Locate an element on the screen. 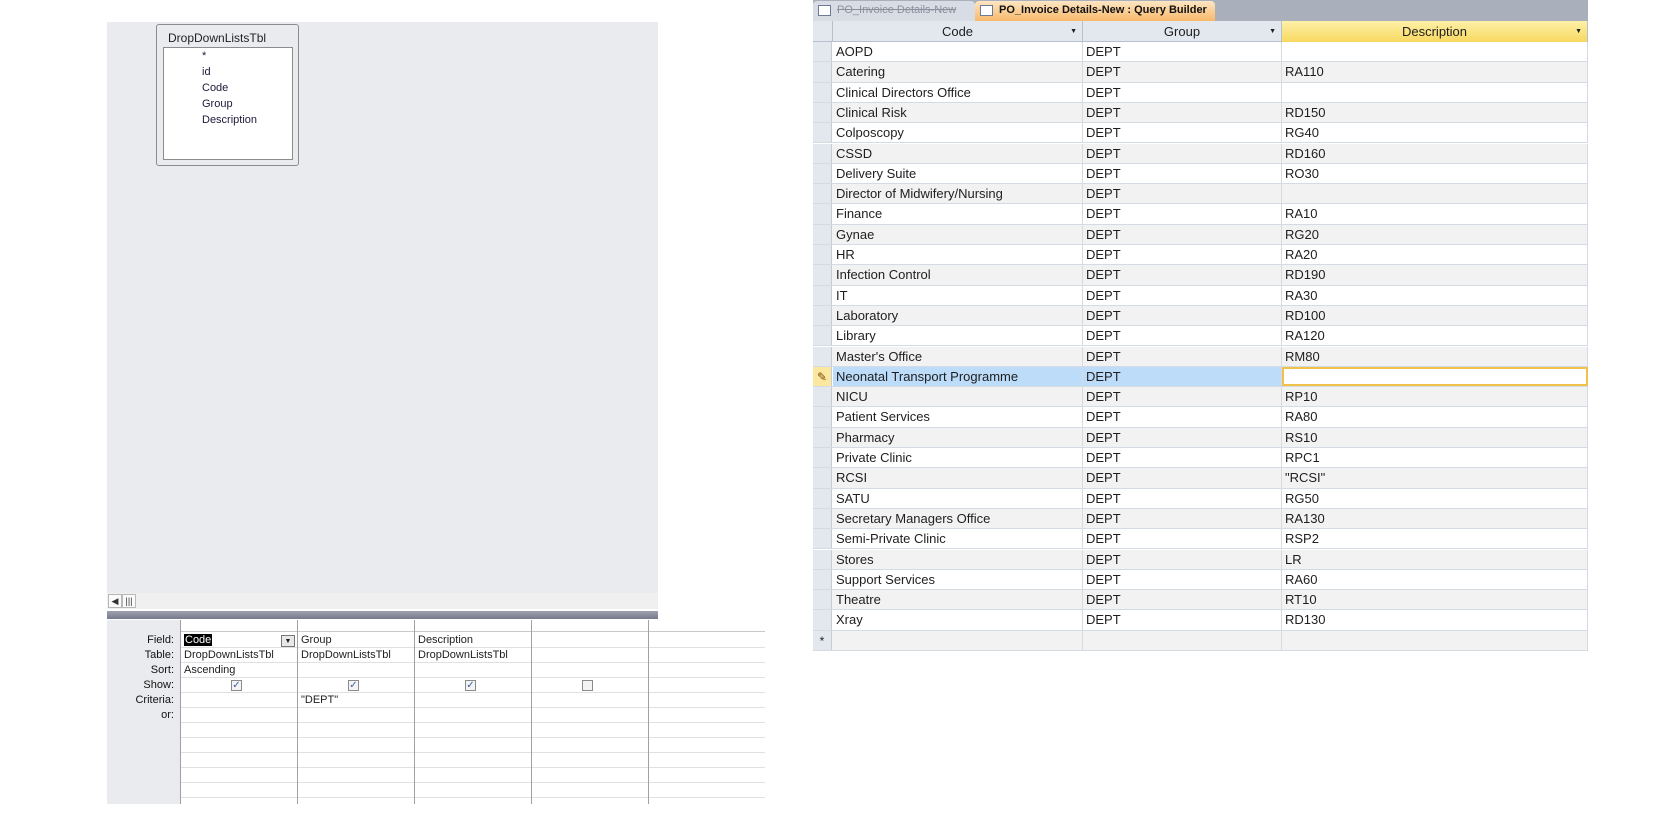  description-cell: RO30 is located at coordinates (1435, 173).